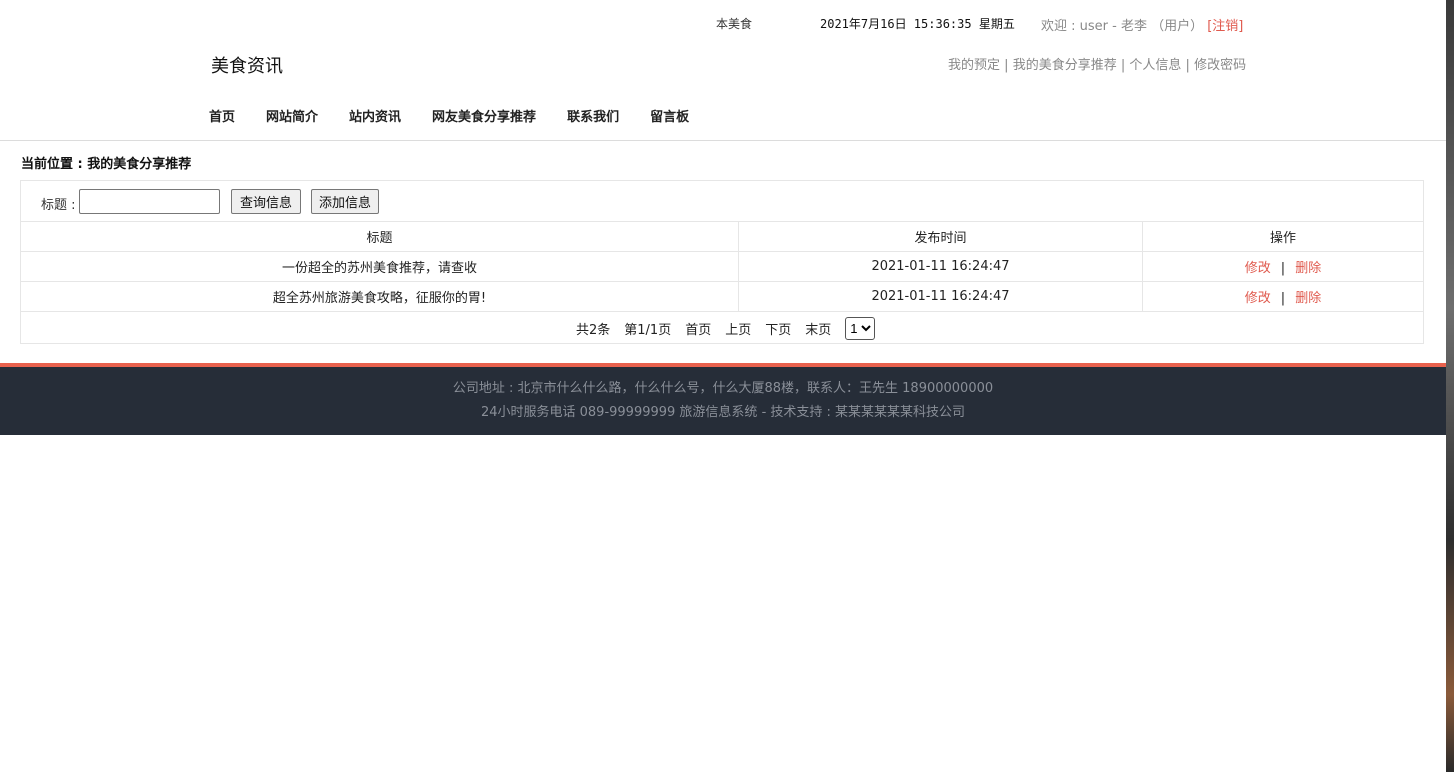  What do you see at coordinates (380, 266) in the screenshot?
I see `row-title: 一份超全的苏州美食推荐，请查收` at bounding box center [380, 266].